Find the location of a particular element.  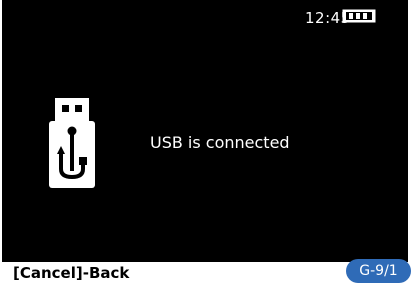

screen-id-badge: G-9/1 is located at coordinates (378, 271).